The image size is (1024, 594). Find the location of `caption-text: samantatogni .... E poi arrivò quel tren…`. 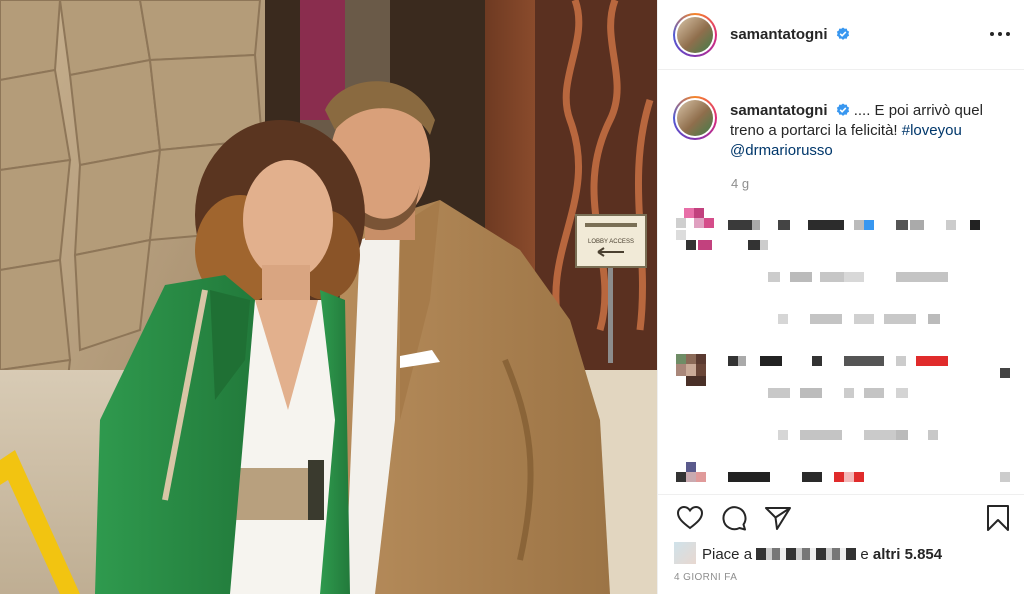

caption-text: samantatogni .... E poi arrivò quel tren… is located at coordinates (870, 131).